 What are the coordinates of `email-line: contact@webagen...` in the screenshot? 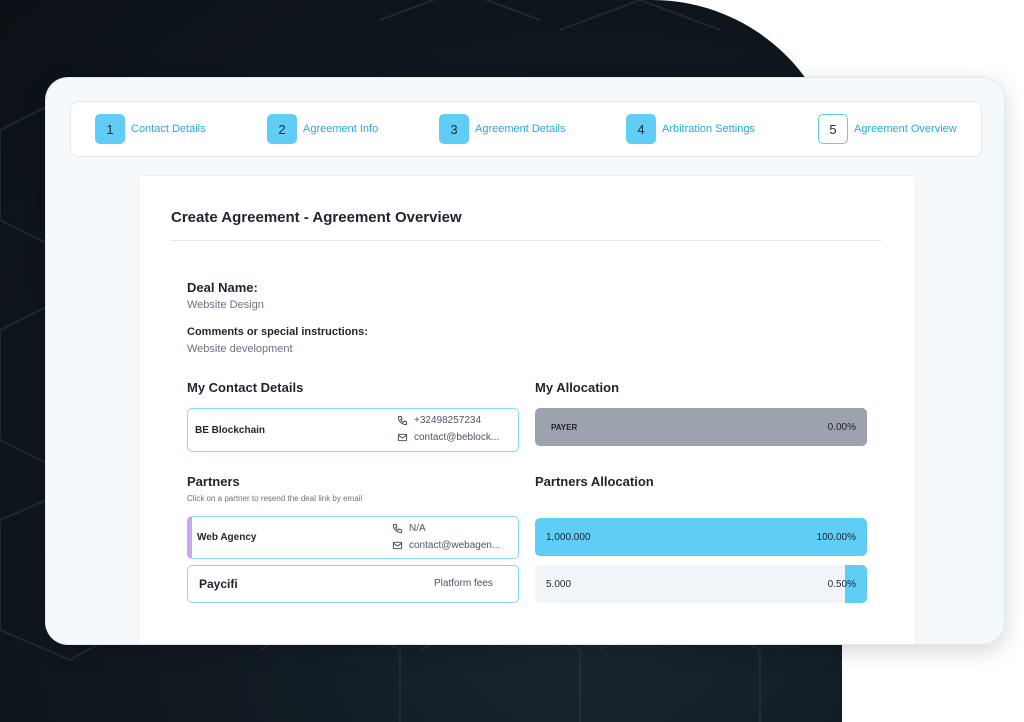 It's located at (446, 545).